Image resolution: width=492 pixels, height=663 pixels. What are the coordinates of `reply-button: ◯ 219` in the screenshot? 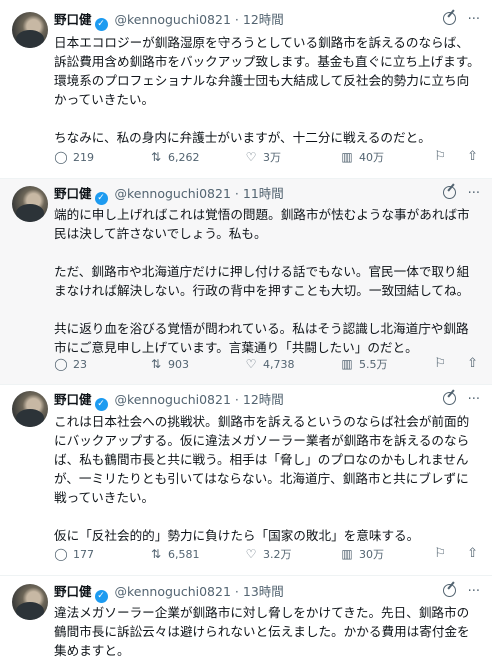 It's located at (74, 157).